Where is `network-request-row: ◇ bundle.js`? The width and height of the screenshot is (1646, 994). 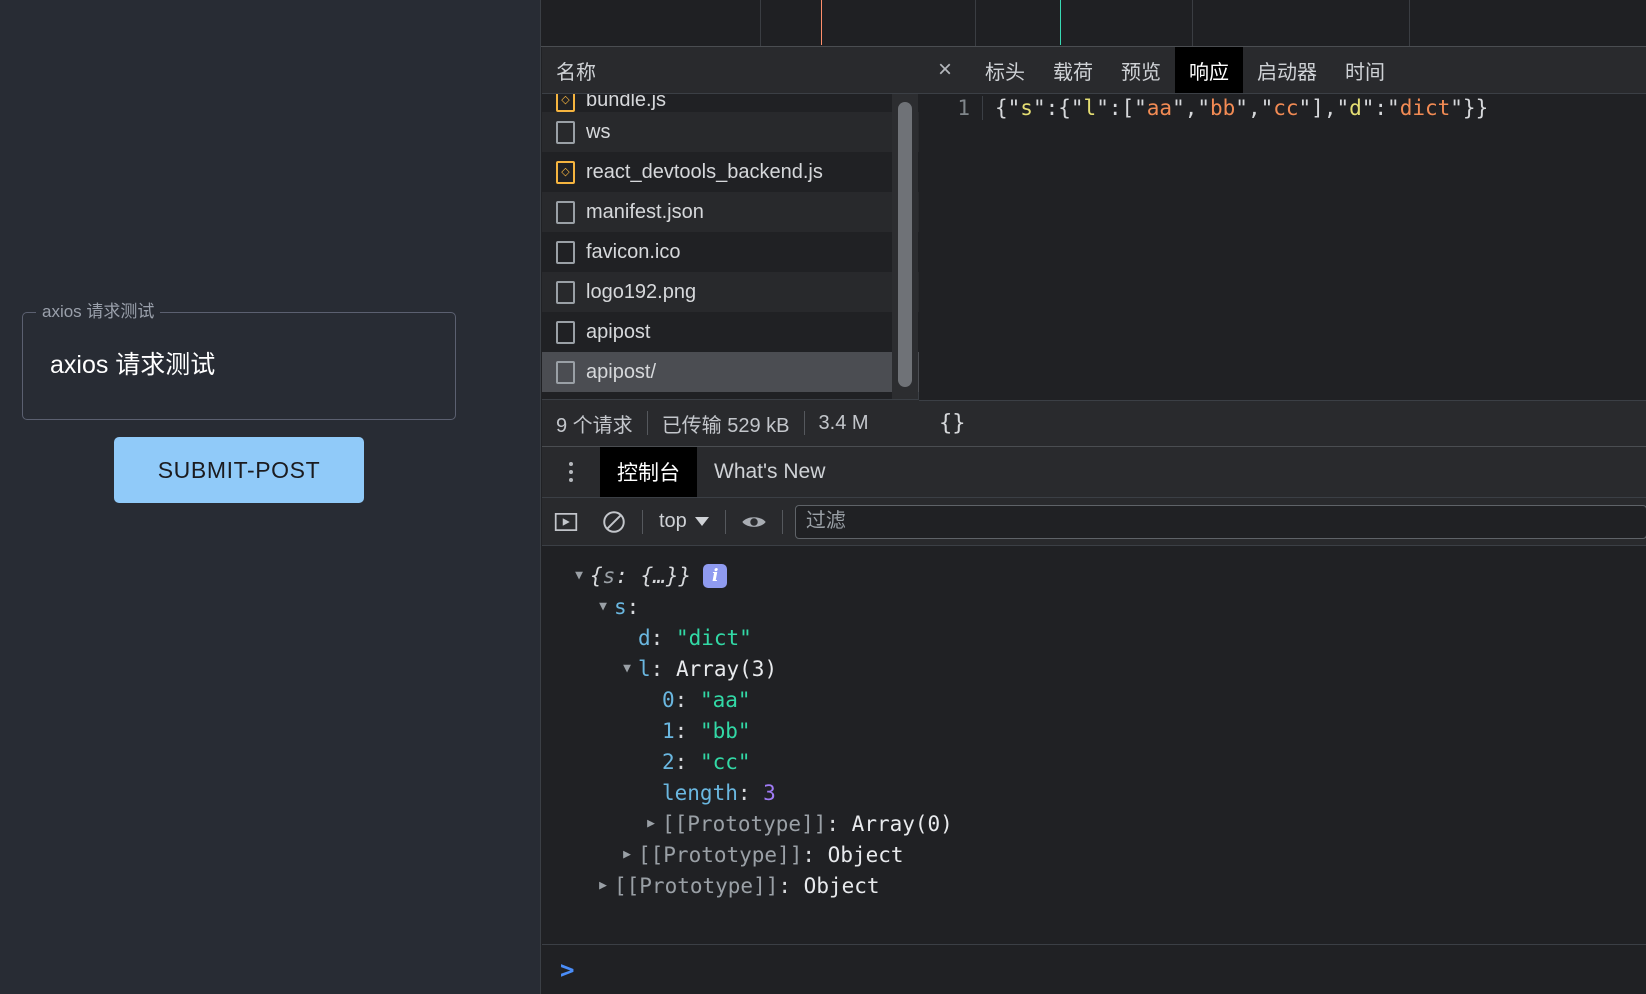
network-request-row: ◇ bundle.js is located at coordinates (730, 103).